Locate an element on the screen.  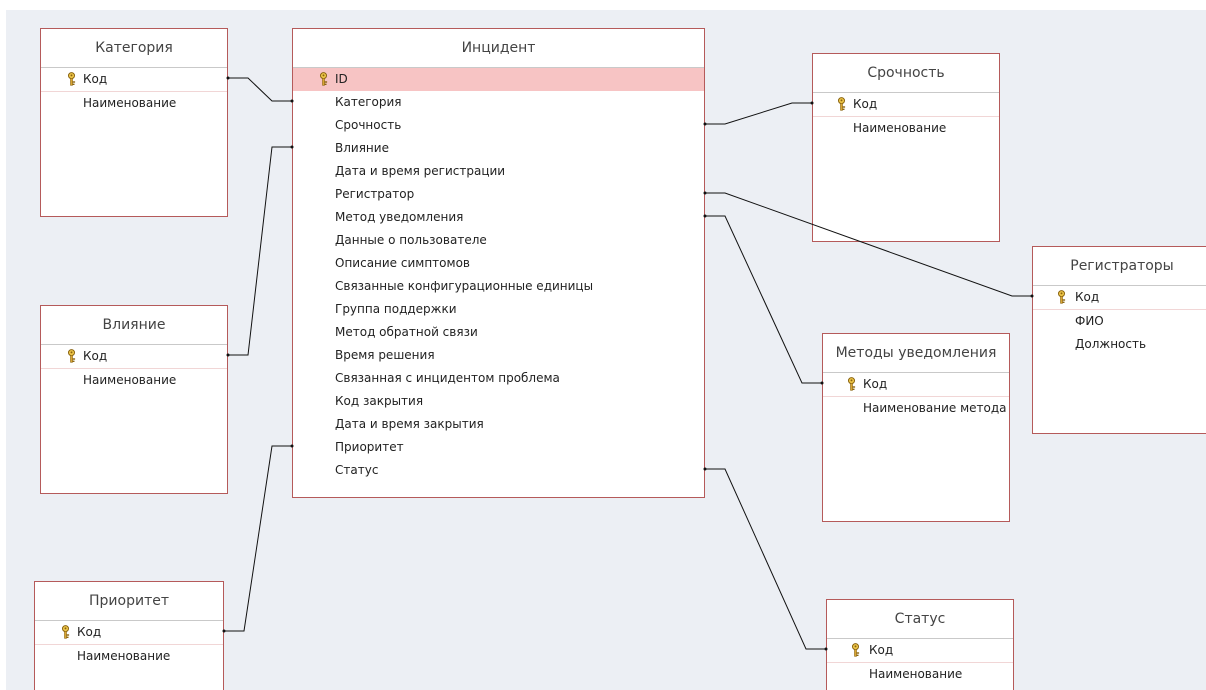
table-title: Регистраторы is located at coordinates (1119, 266).